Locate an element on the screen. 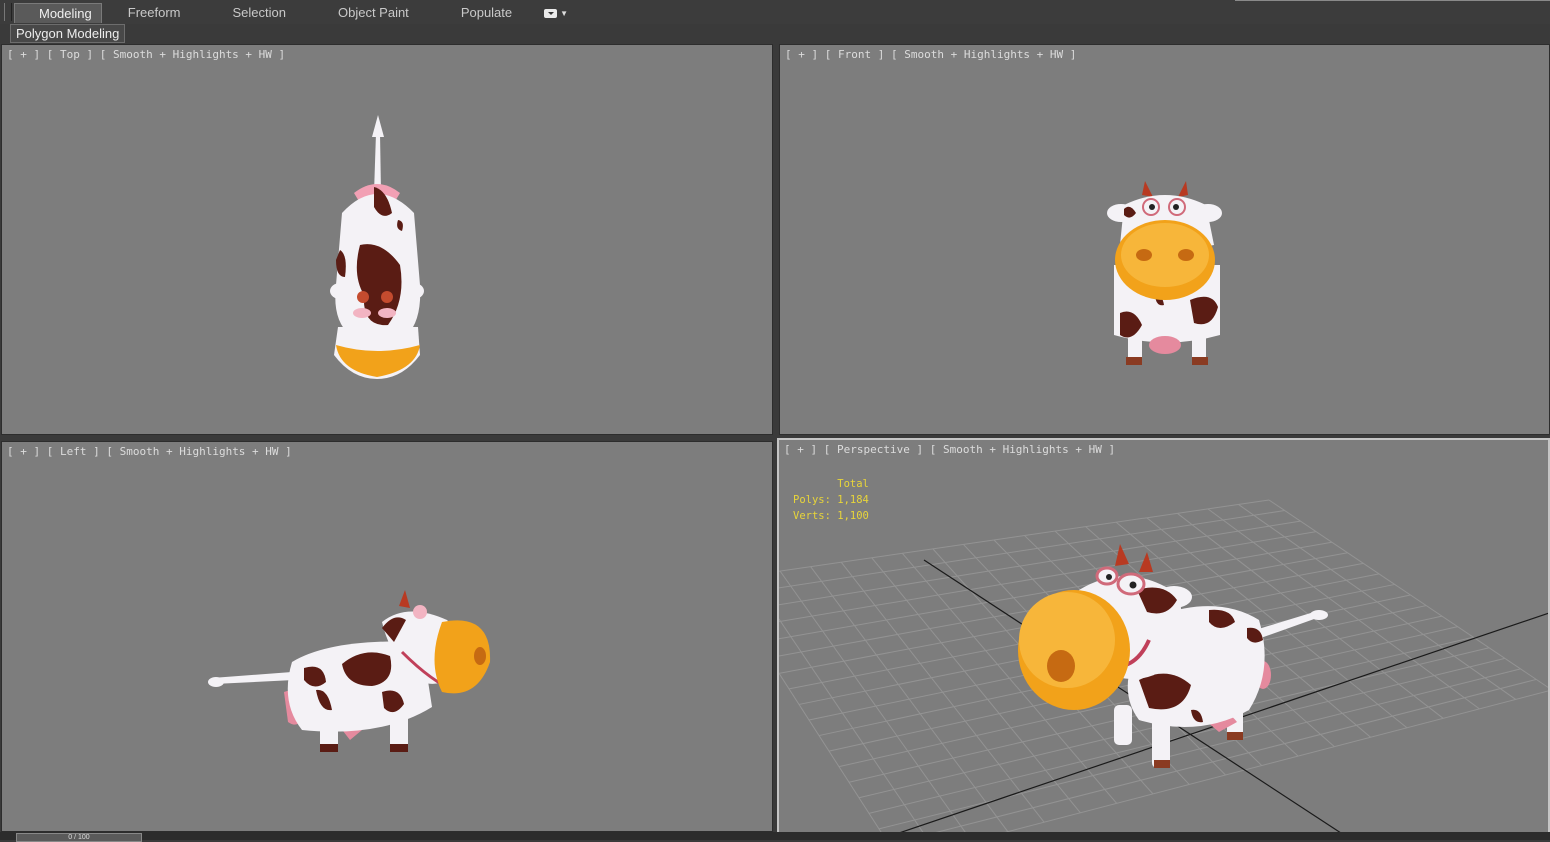  ribbon-options-button: ▼ is located at coordinates (556, 13).